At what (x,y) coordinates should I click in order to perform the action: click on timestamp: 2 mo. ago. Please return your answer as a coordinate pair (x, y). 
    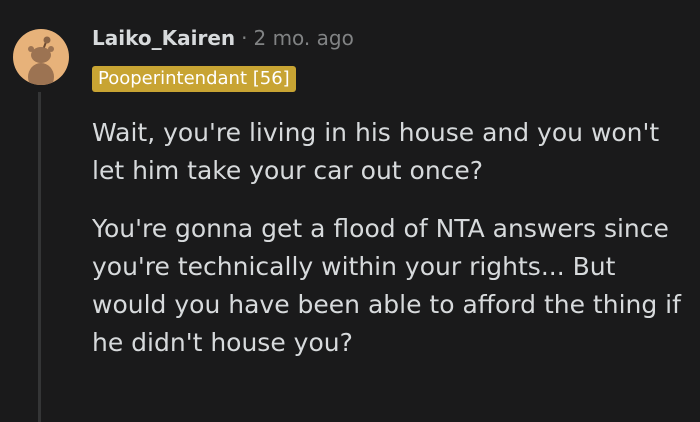
    Looking at the image, I should click on (303, 38).